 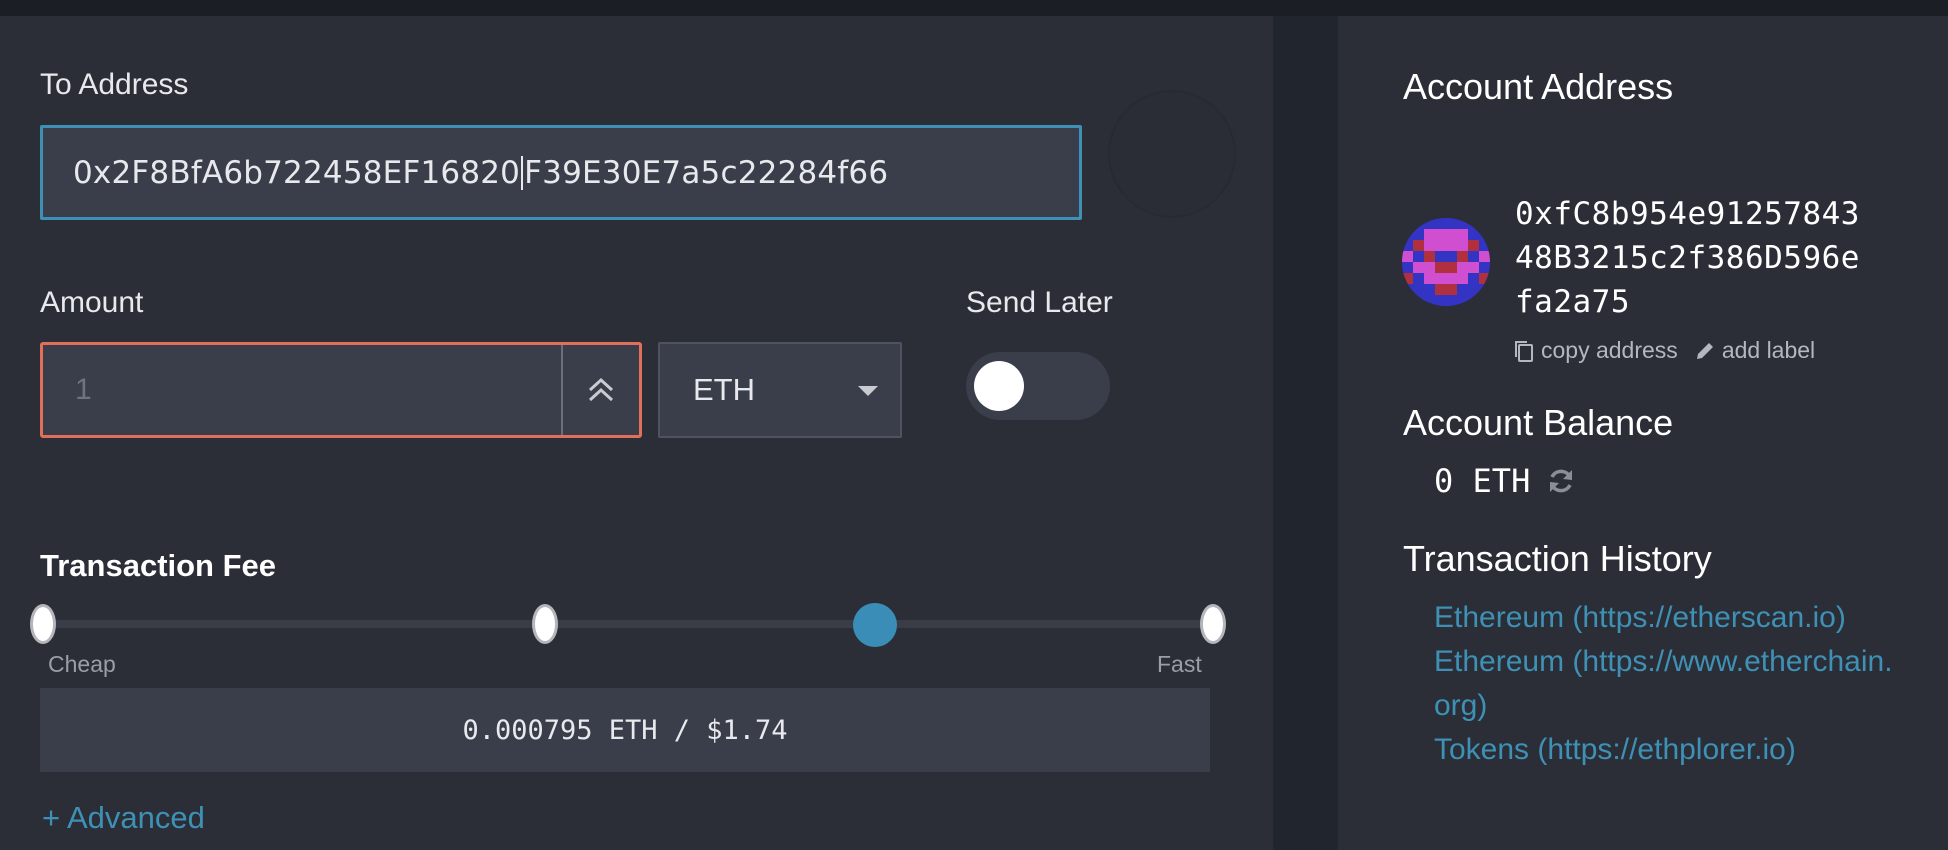 What do you see at coordinates (868, 391) in the screenshot?
I see `chevron-down-icon` at bounding box center [868, 391].